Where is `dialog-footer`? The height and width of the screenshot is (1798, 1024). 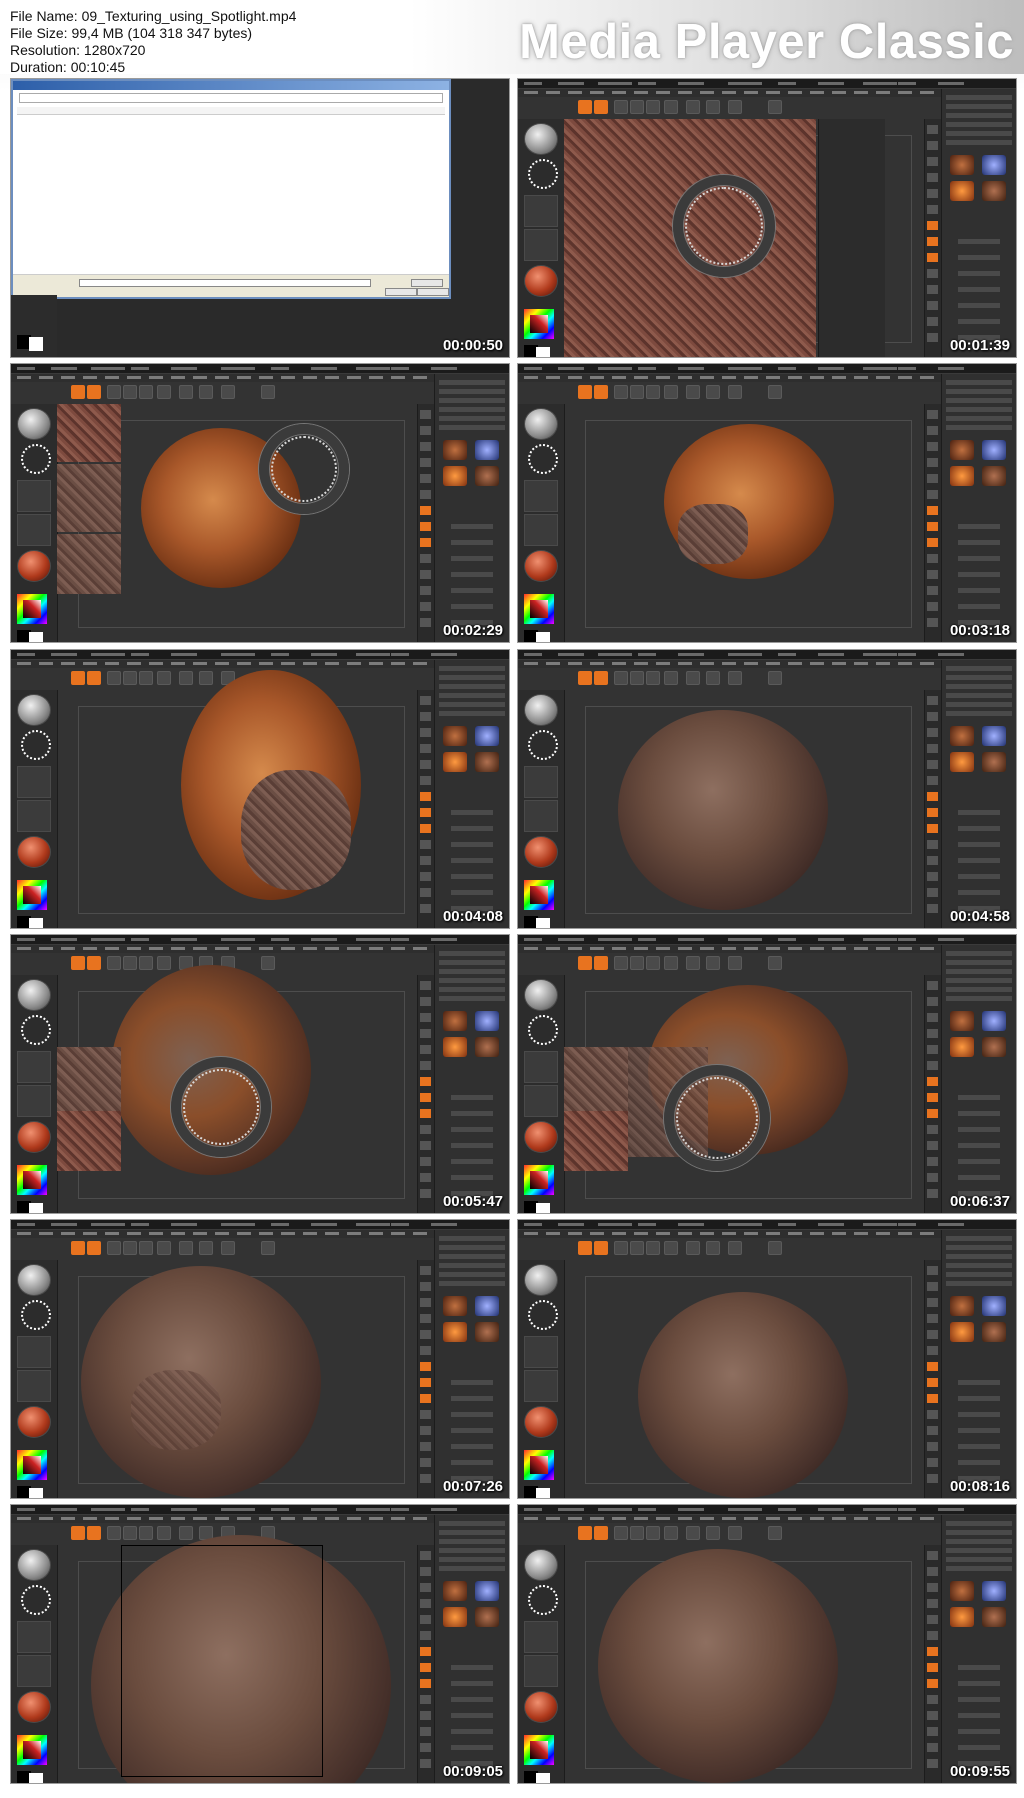 dialog-footer is located at coordinates (231, 285).